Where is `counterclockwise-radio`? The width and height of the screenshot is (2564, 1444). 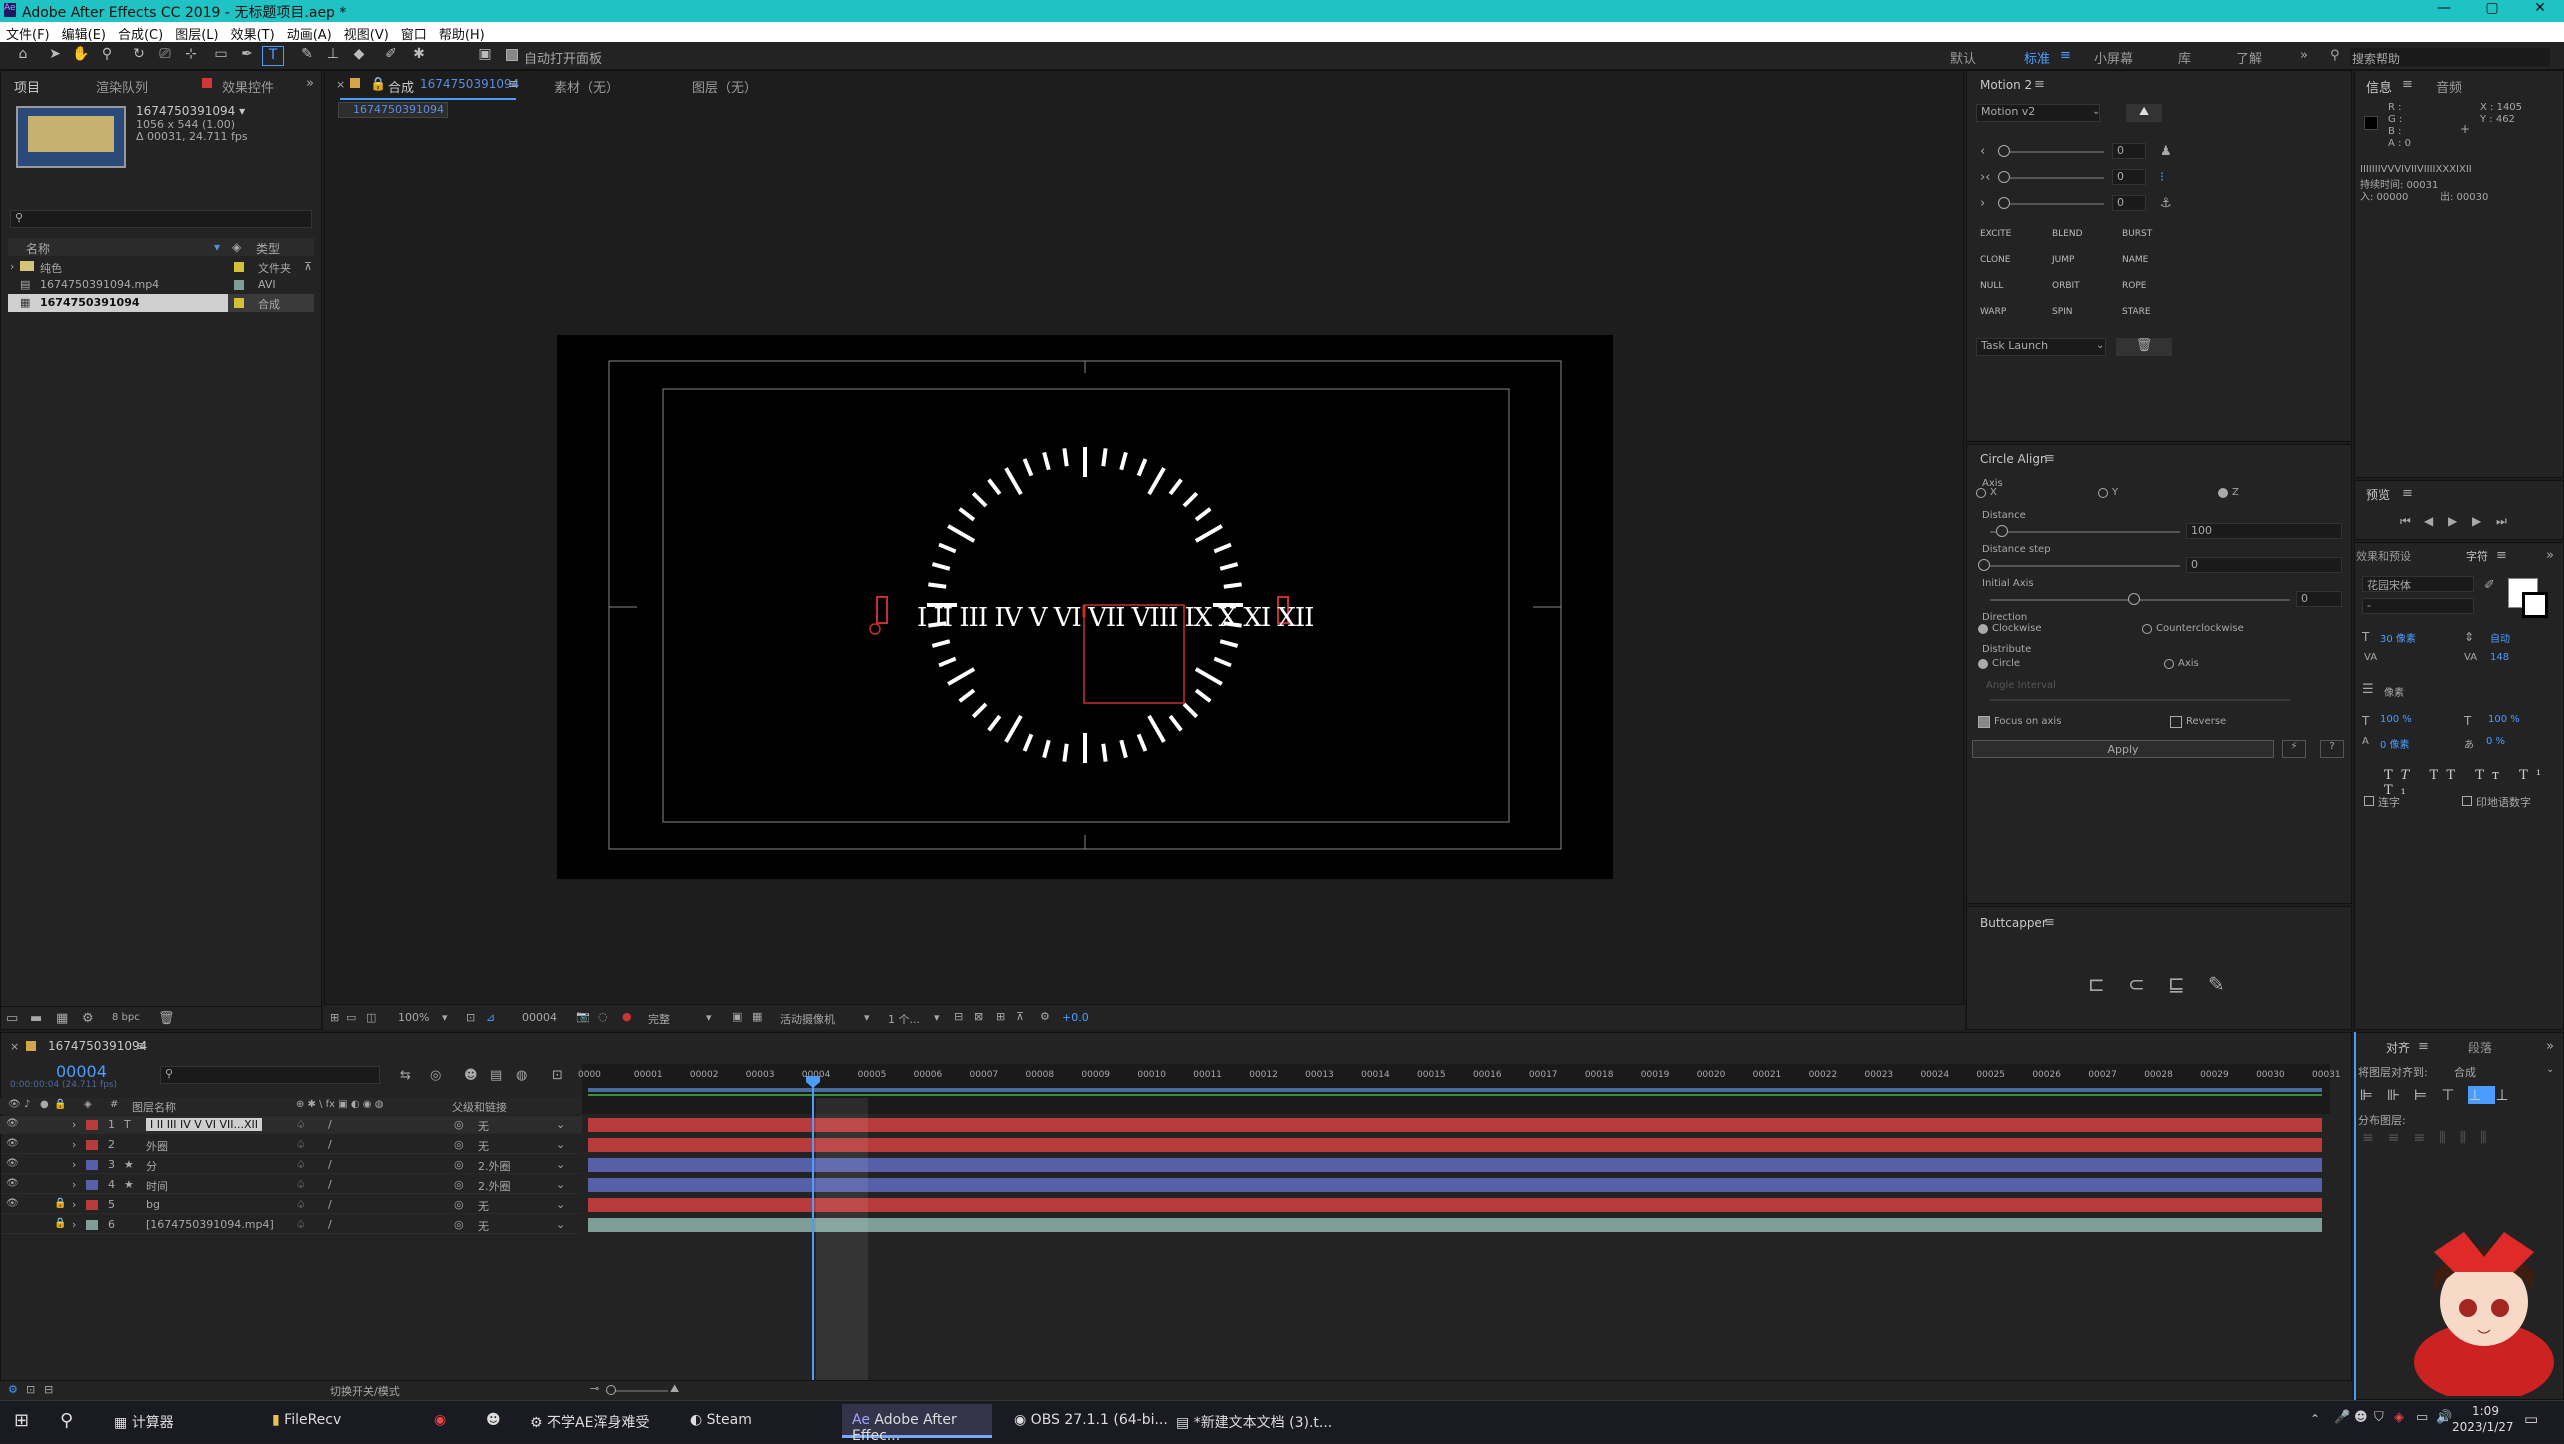
counterclockwise-radio is located at coordinates (2147, 629).